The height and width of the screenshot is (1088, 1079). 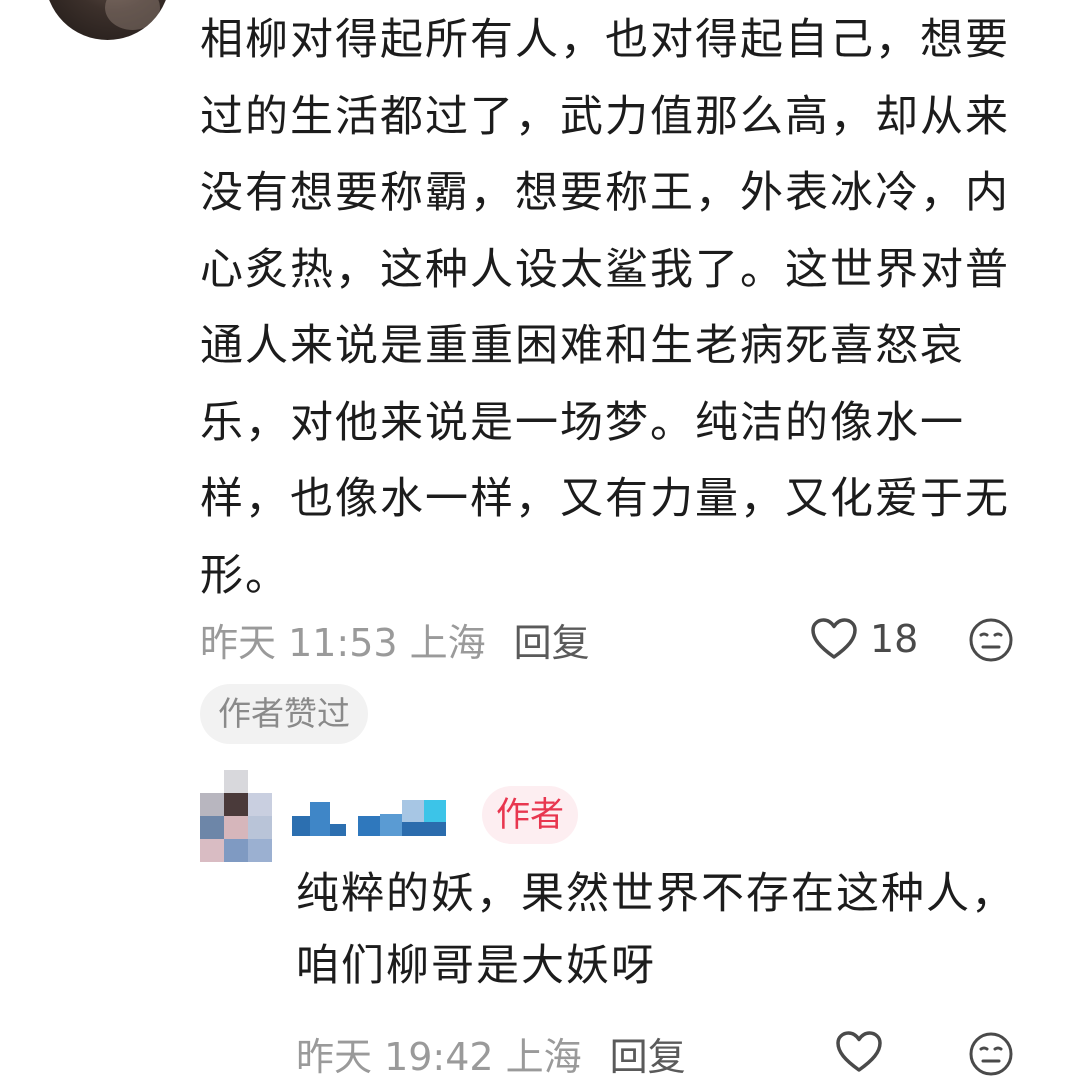 What do you see at coordinates (284, 714) in the screenshot?
I see `author-liked-badge: 作者赞过` at bounding box center [284, 714].